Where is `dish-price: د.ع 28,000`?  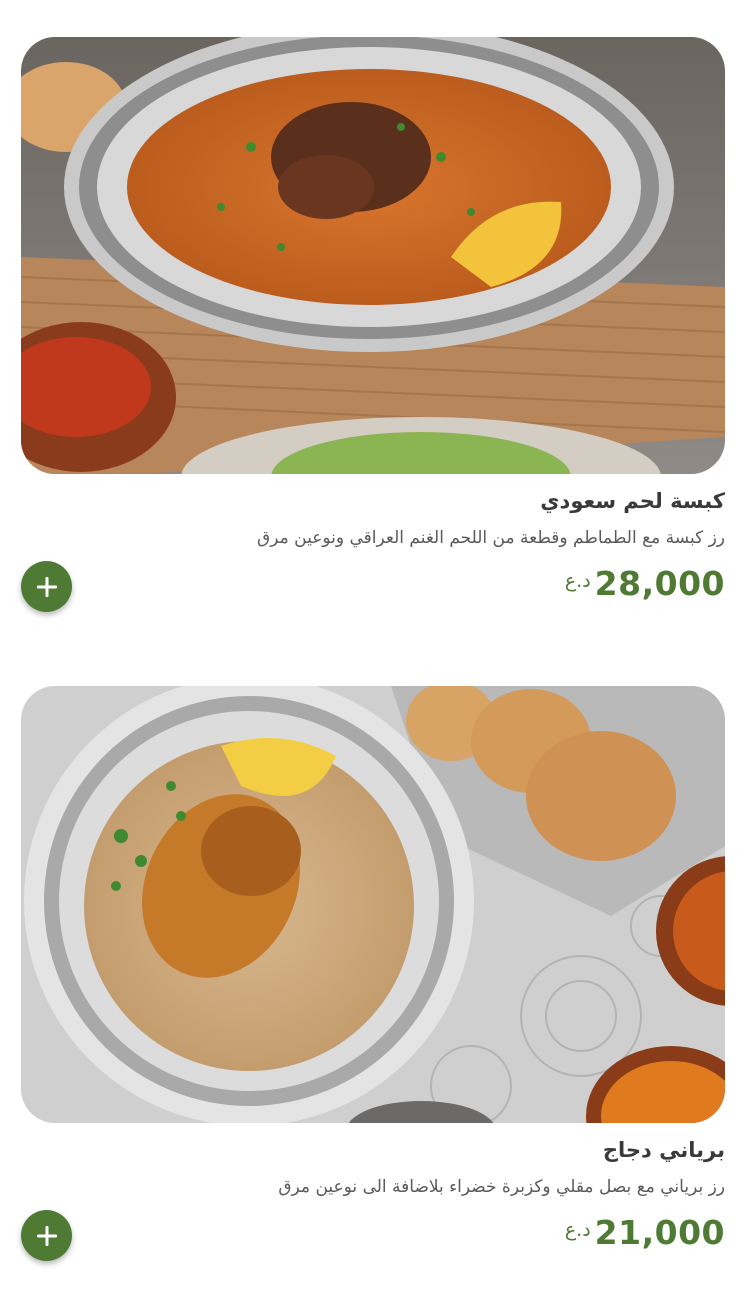
dish-price: د.ع 28,000 is located at coordinates (645, 583).